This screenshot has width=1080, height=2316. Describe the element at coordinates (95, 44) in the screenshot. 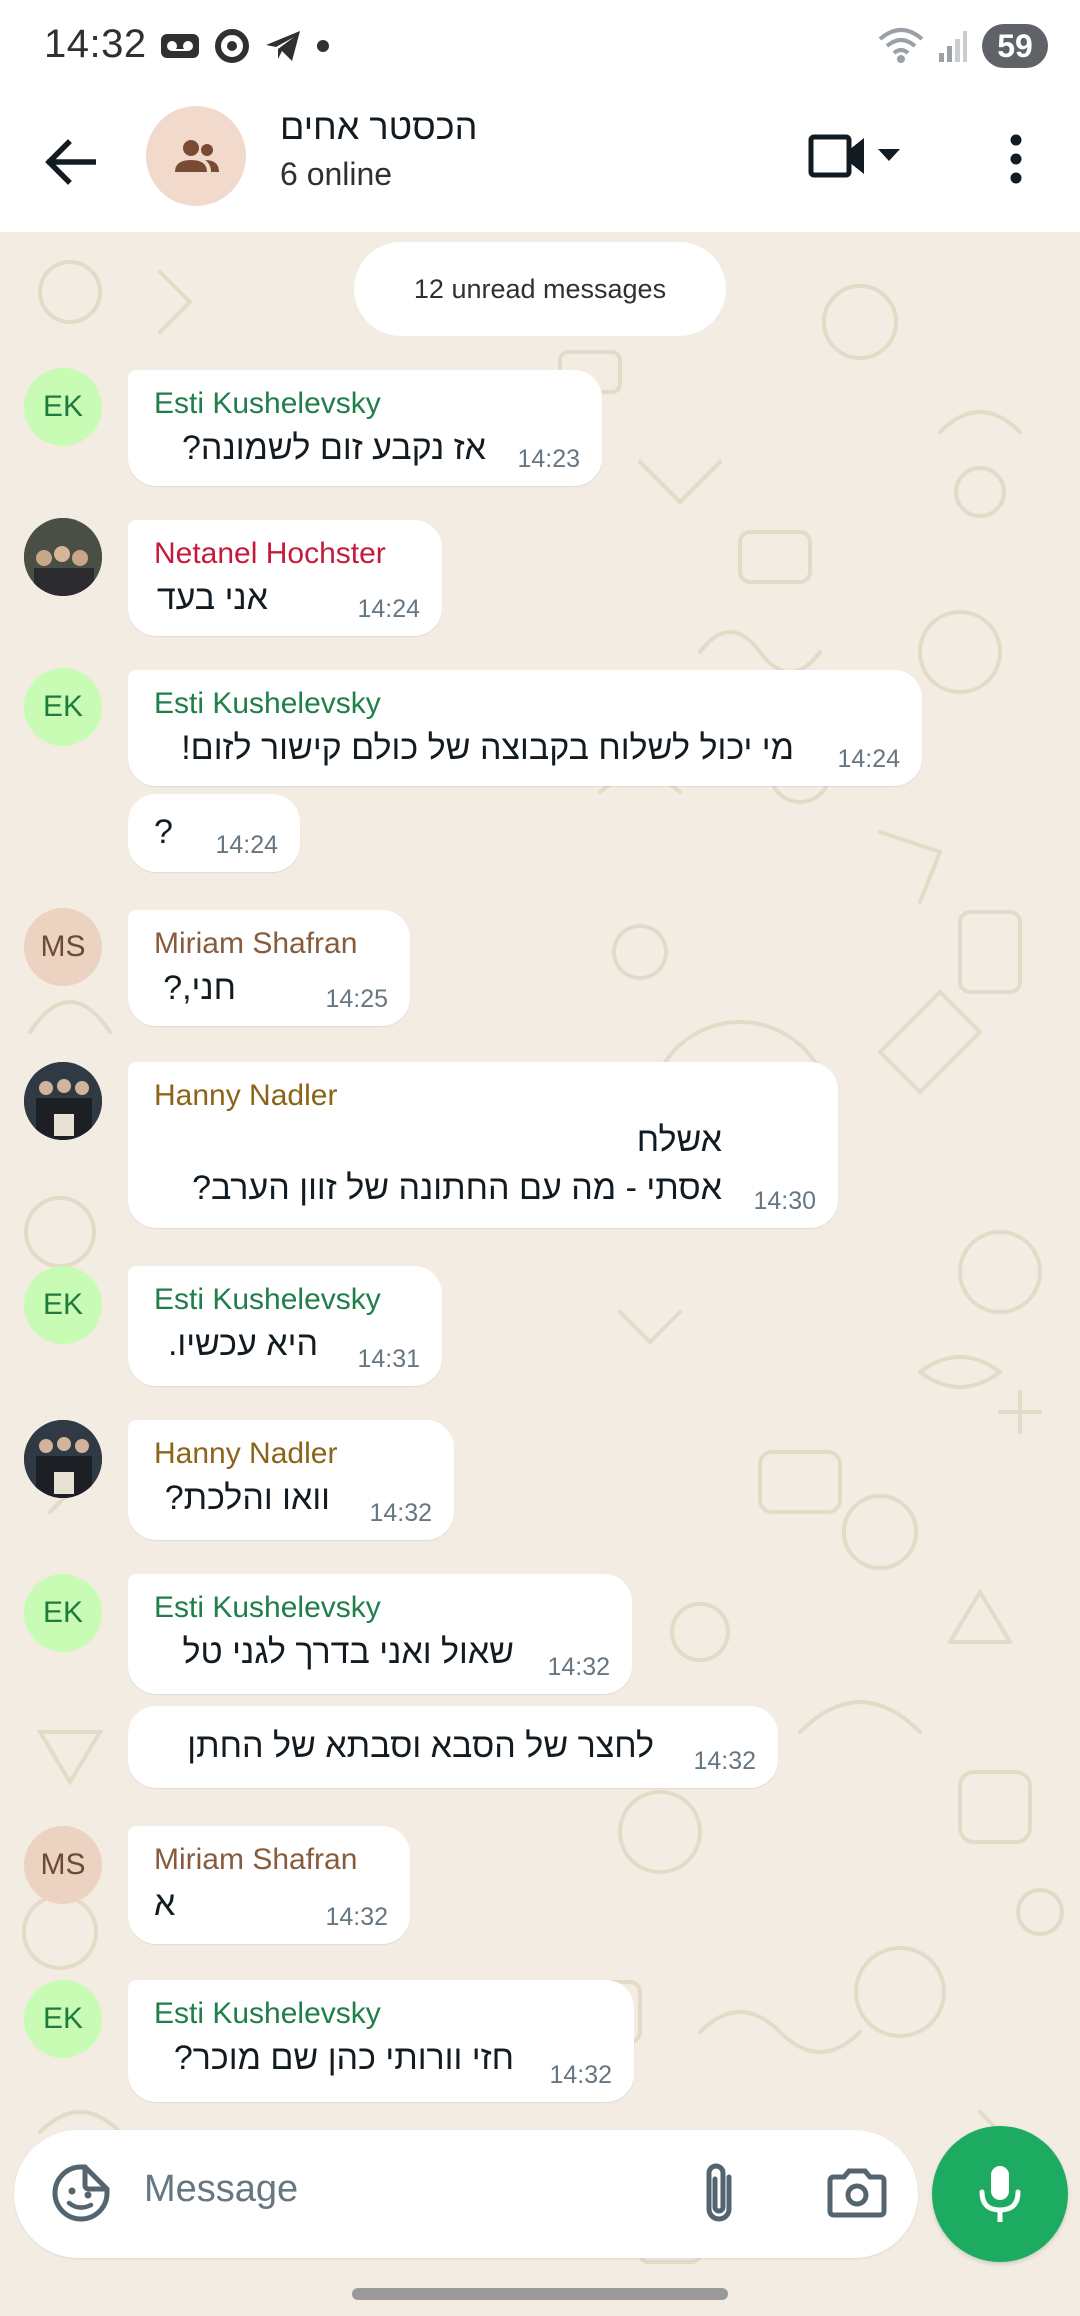

I see `status-time: 14:32` at that location.